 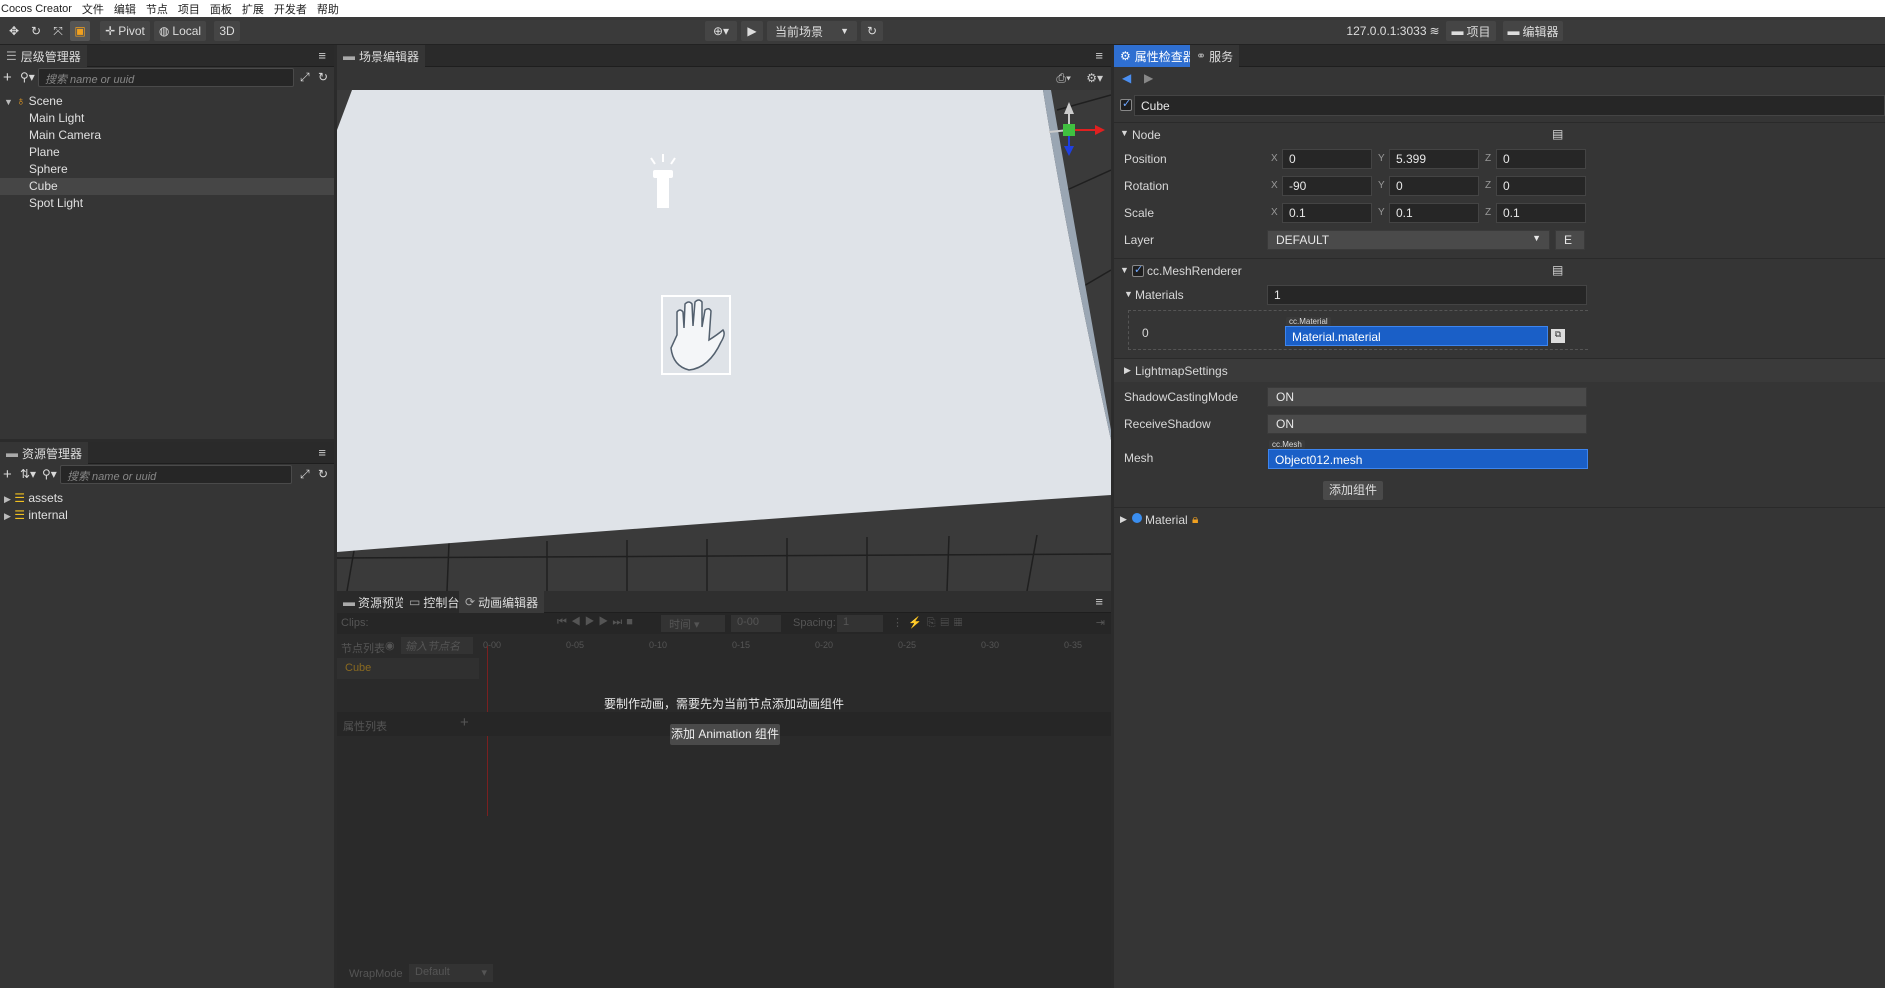 I want to click on shadow-casting-select: ON, so click(x=1427, y=397).